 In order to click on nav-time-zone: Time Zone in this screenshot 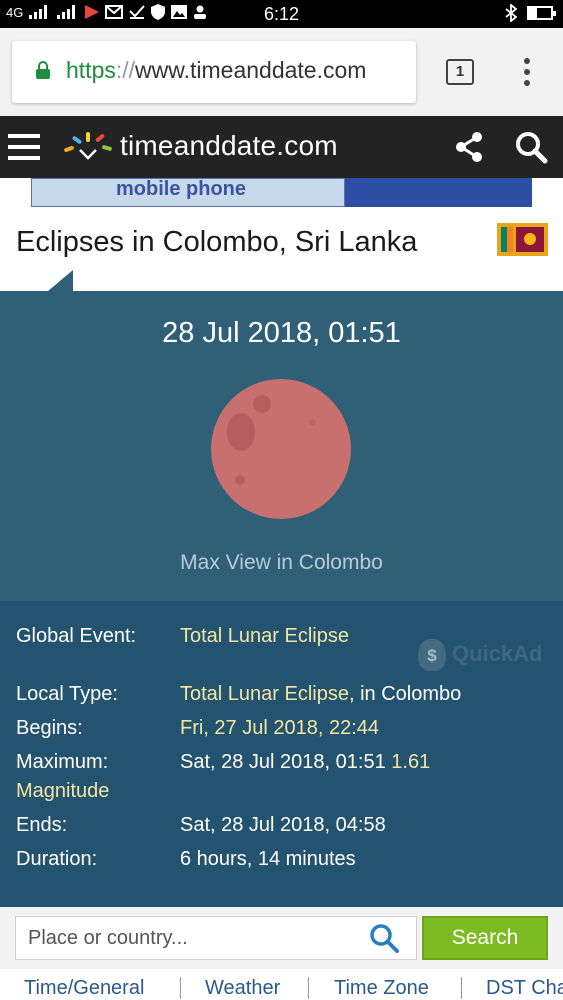, I will do `click(381, 988)`.